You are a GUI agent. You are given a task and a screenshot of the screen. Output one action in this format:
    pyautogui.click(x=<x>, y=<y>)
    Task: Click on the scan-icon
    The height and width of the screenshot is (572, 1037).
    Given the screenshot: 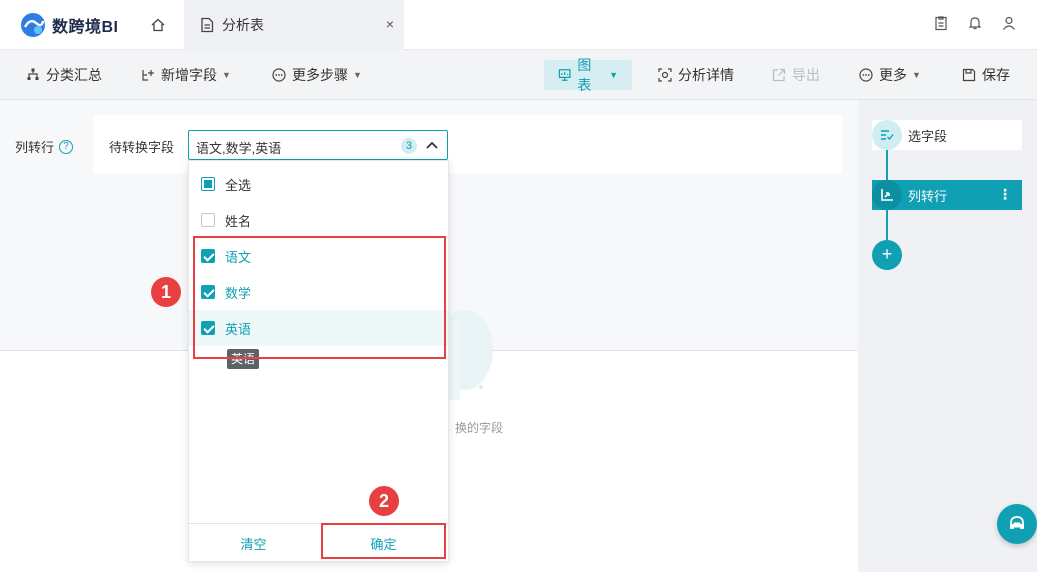 What is the action you would take?
    pyautogui.click(x=665, y=75)
    